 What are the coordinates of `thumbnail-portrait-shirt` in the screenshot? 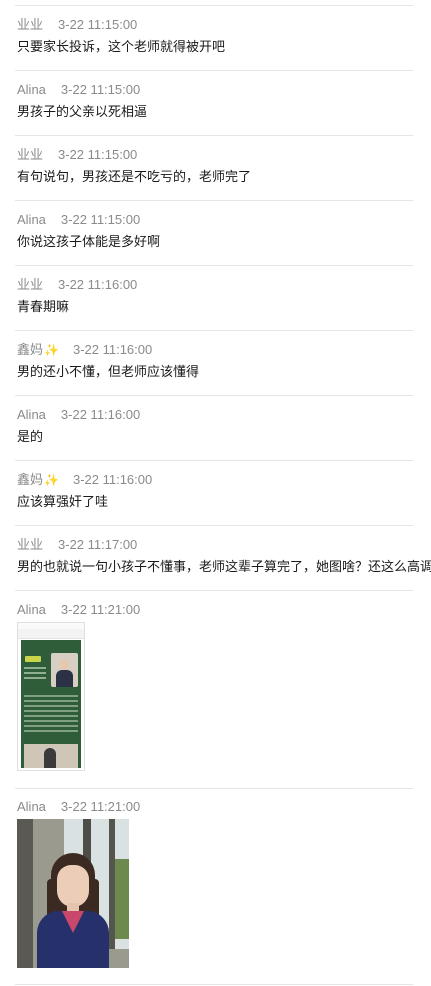 It's located at (64, 678).